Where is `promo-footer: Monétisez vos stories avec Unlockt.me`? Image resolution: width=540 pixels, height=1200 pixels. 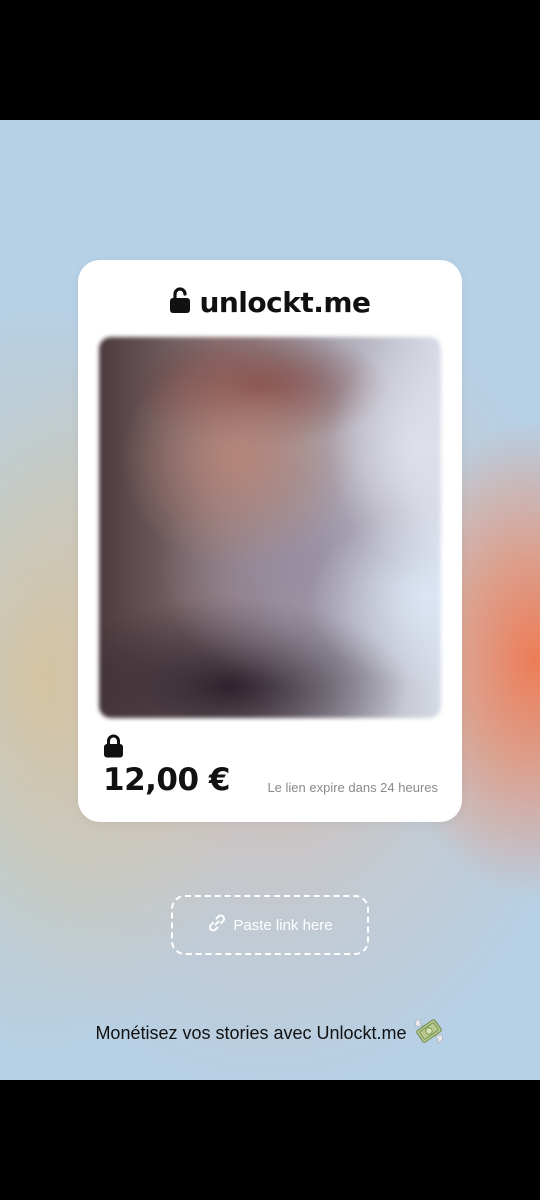
promo-footer: Monétisez vos stories avec Unlockt.me is located at coordinates (270, 1033).